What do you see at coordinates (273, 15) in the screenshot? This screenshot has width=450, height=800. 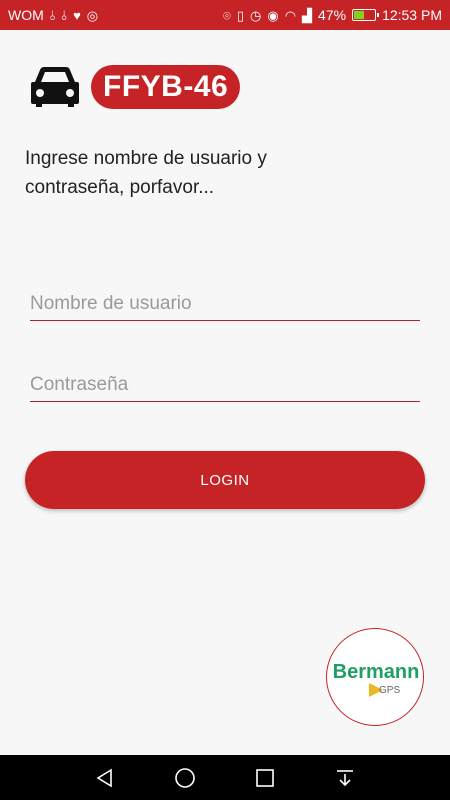 I see `eye-icon: ◉` at bounding box center [273, 15].